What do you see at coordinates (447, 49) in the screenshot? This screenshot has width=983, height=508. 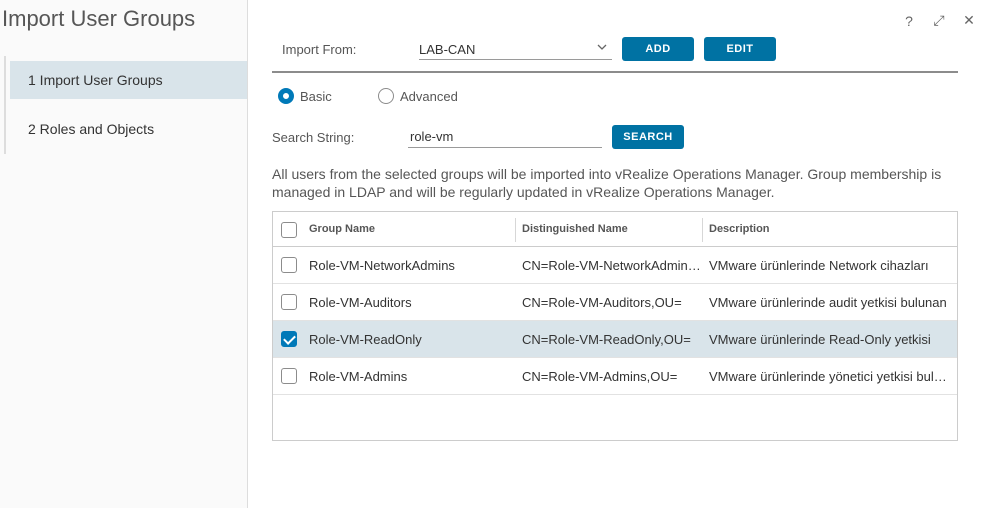 I see `import-from-value: LAB-CAN` at bounding box center [447, 49].